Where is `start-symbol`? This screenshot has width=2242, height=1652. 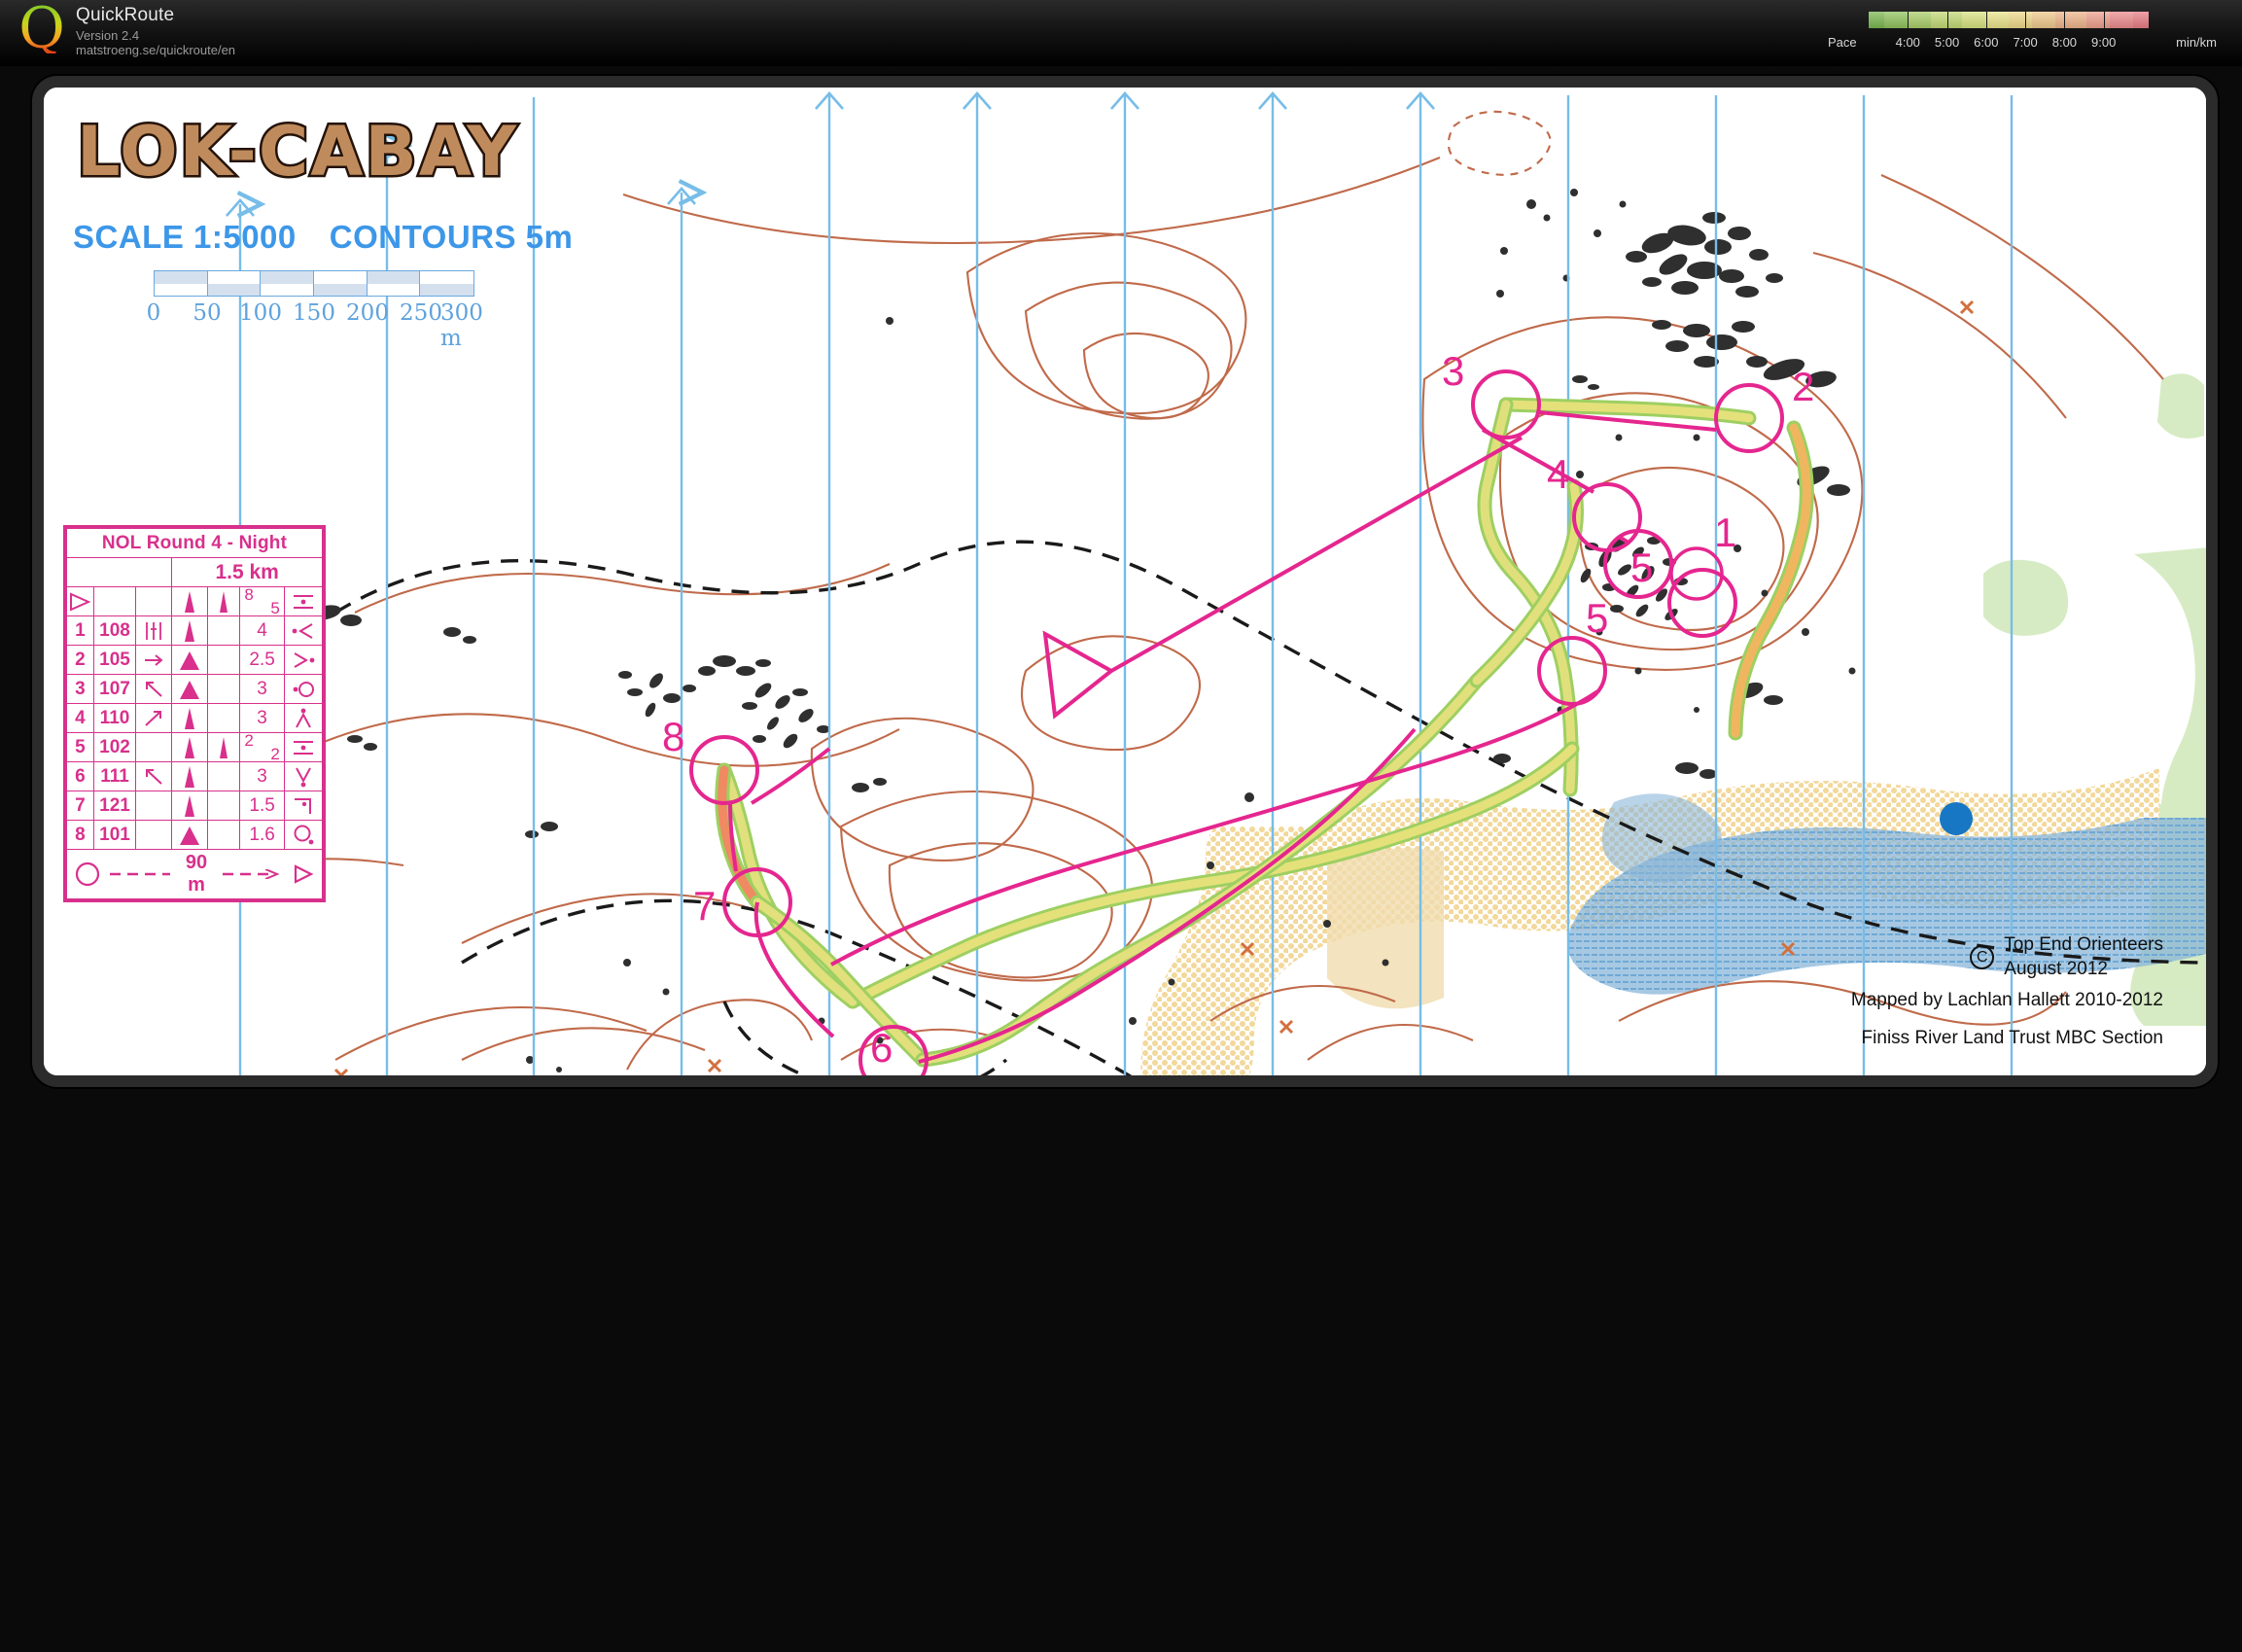 start-symbol is located at coordinates (80, 601).